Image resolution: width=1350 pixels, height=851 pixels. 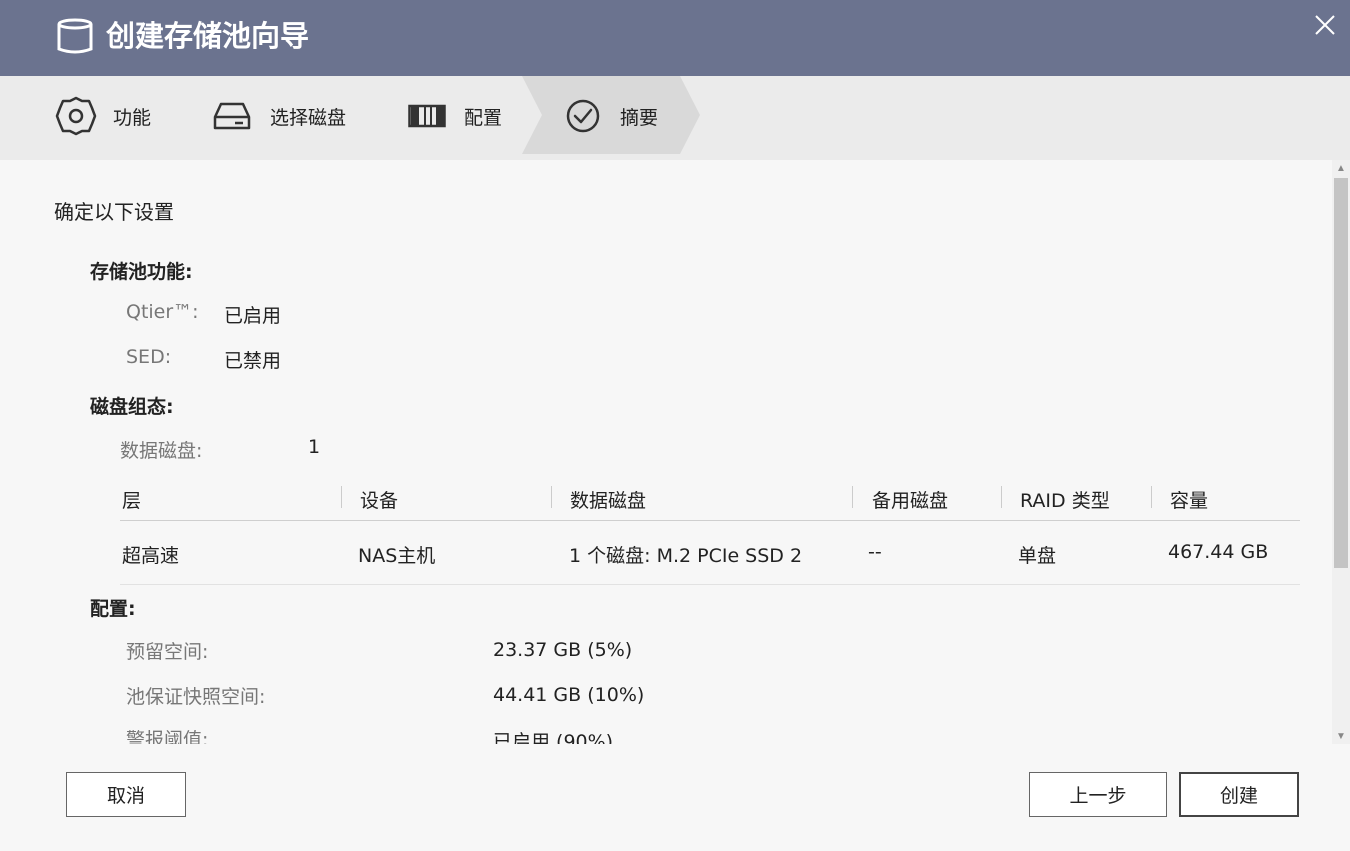 What do you see at coordinates (167, 736) in the screenshot?
I see `alert-threshold-label: 警报阈值:` at bounding box center [167, 736].